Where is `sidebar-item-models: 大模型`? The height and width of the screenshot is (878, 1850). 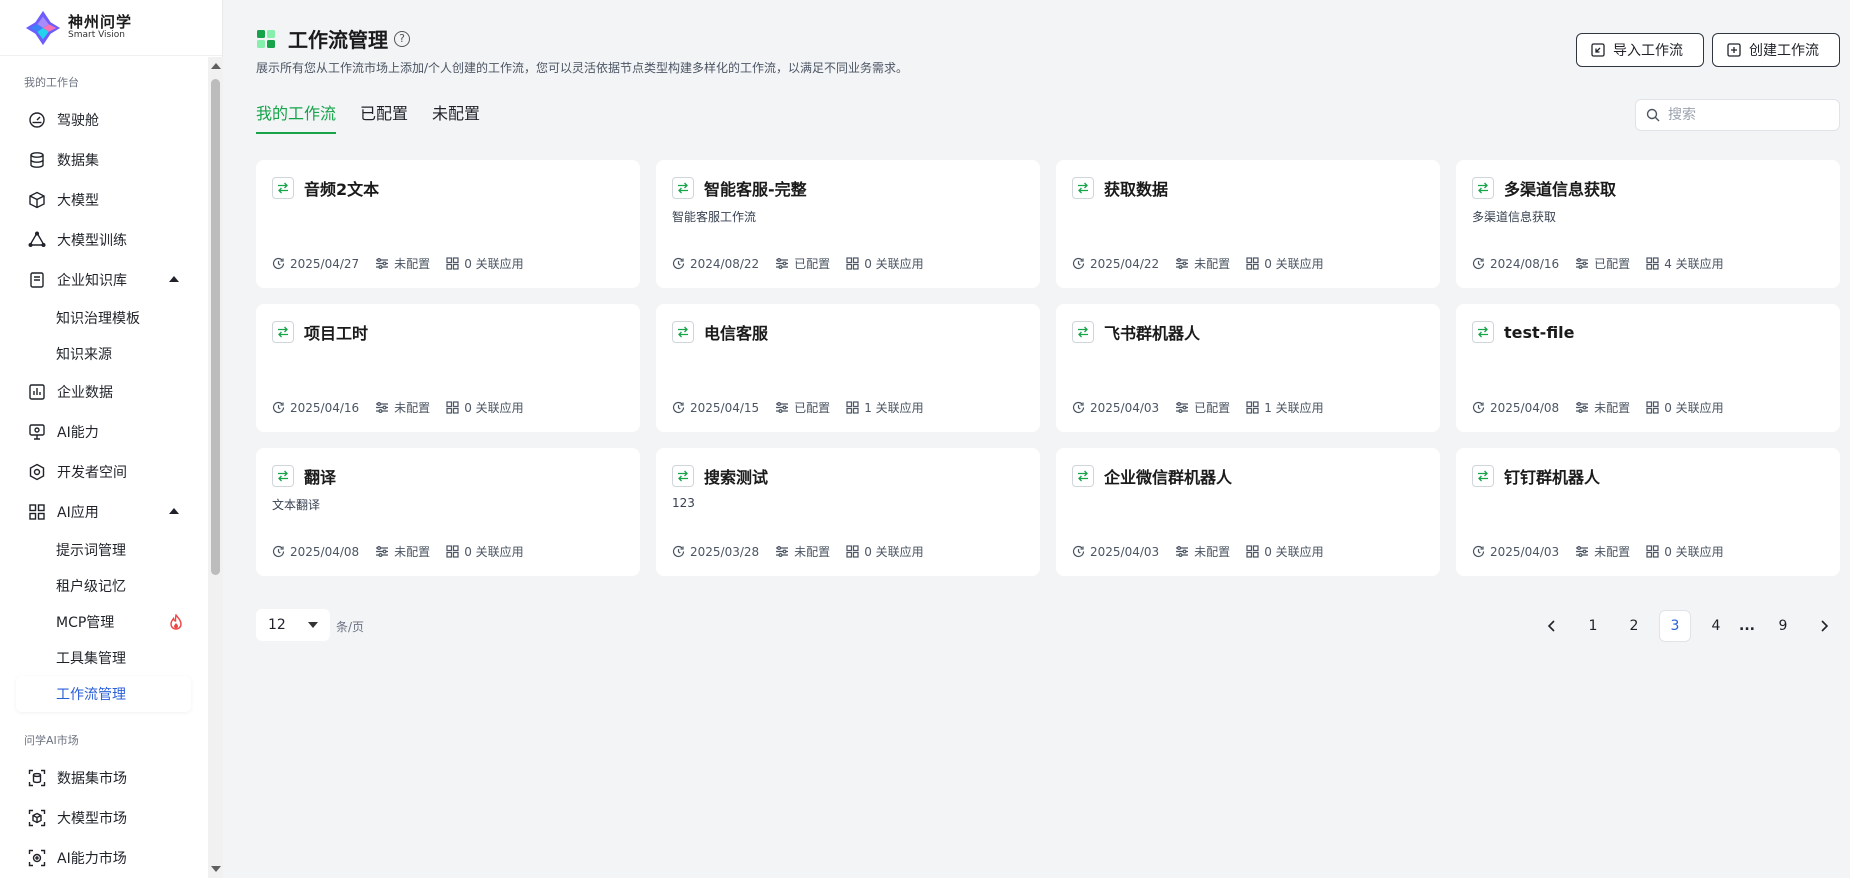
sidebar-item-models: 大模型 is located at coordinates (103, 200).